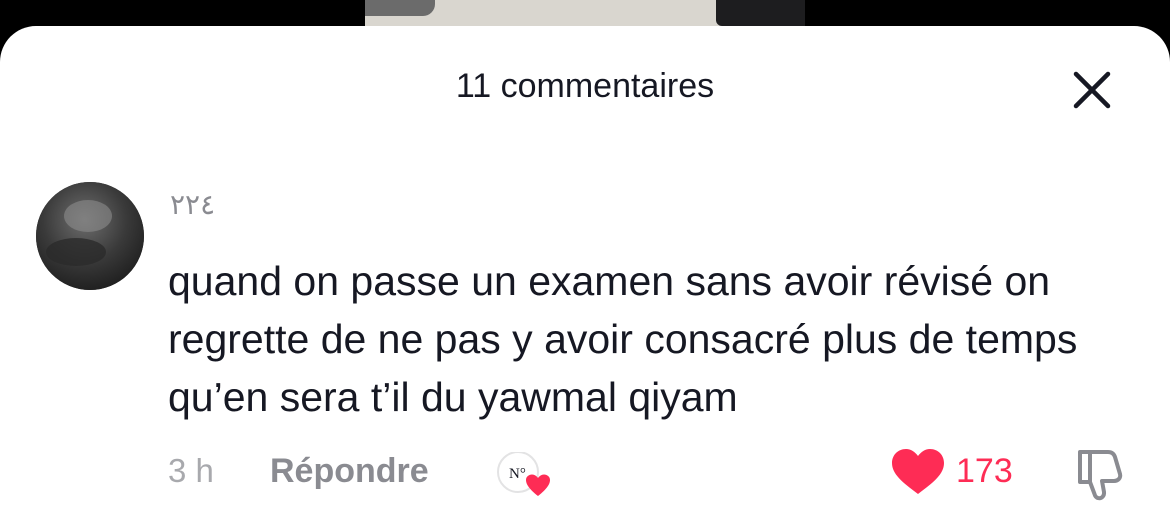 Image resolution: width=1170 pixels, height=528 pixels. Describe the element at coordinates (984, 471) in the screenshot. I see `like-count: 173` at that location.